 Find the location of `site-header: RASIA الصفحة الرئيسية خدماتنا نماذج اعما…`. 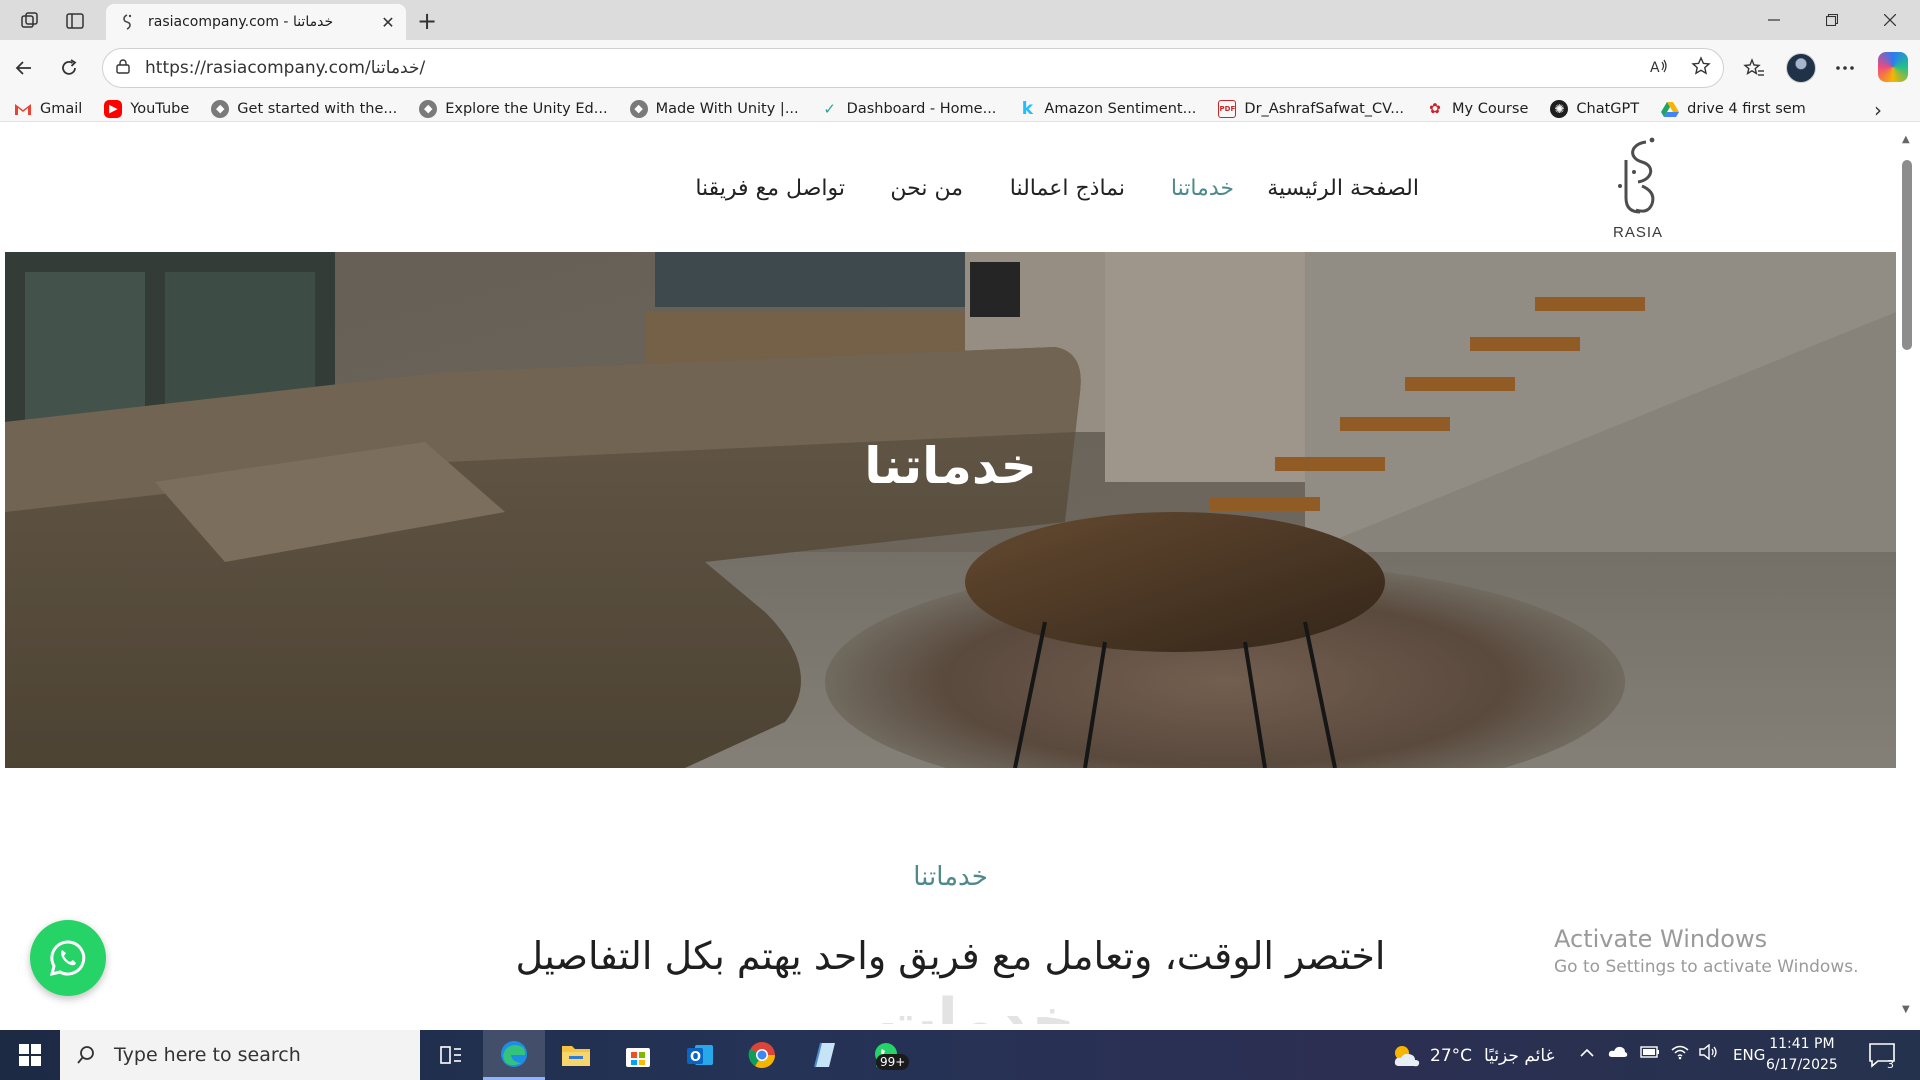

site-header: RASIA الصفحة الرئيسية خدماتنا نماذج اعما… is located at coordinates (950, 191).